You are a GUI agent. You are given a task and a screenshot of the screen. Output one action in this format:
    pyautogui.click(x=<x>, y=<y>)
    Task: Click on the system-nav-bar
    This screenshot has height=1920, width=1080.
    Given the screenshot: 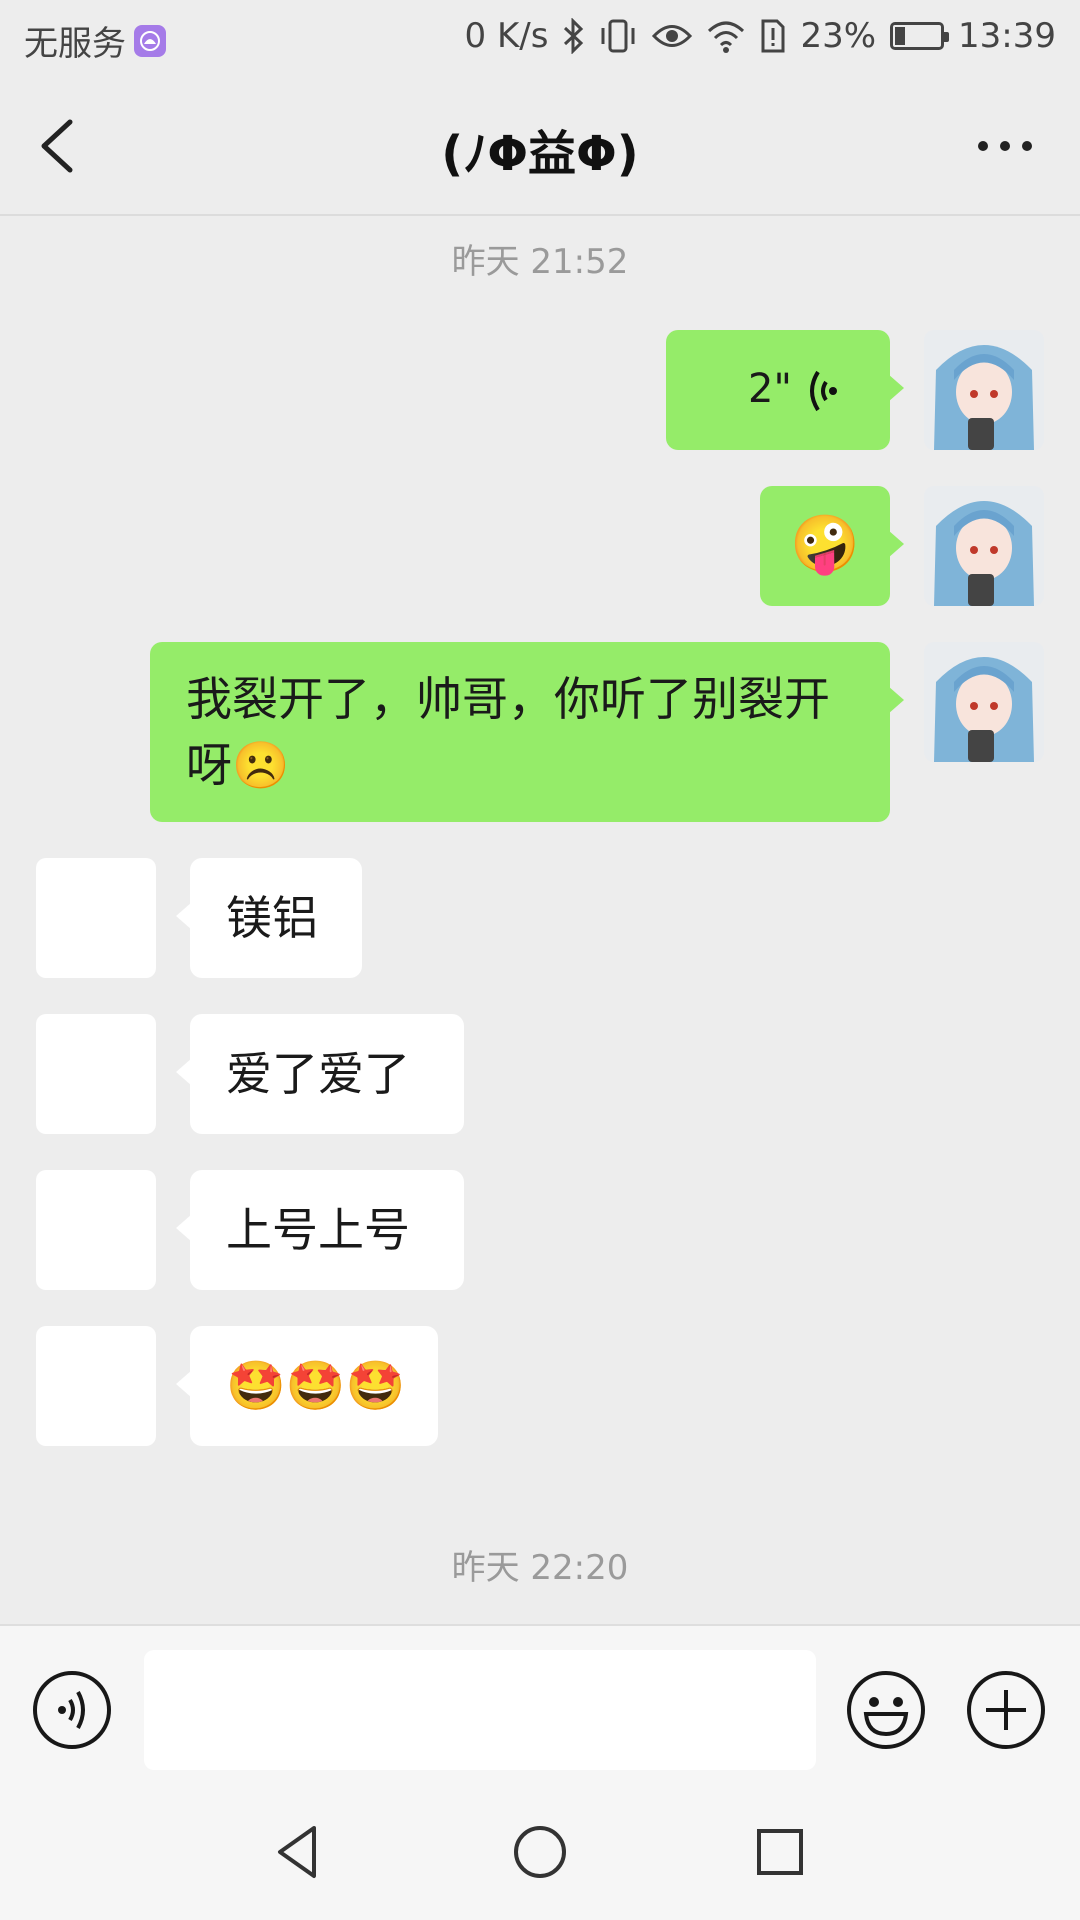 What is the action you would take?
    pyautogui.click(x=540, y=1852)
    